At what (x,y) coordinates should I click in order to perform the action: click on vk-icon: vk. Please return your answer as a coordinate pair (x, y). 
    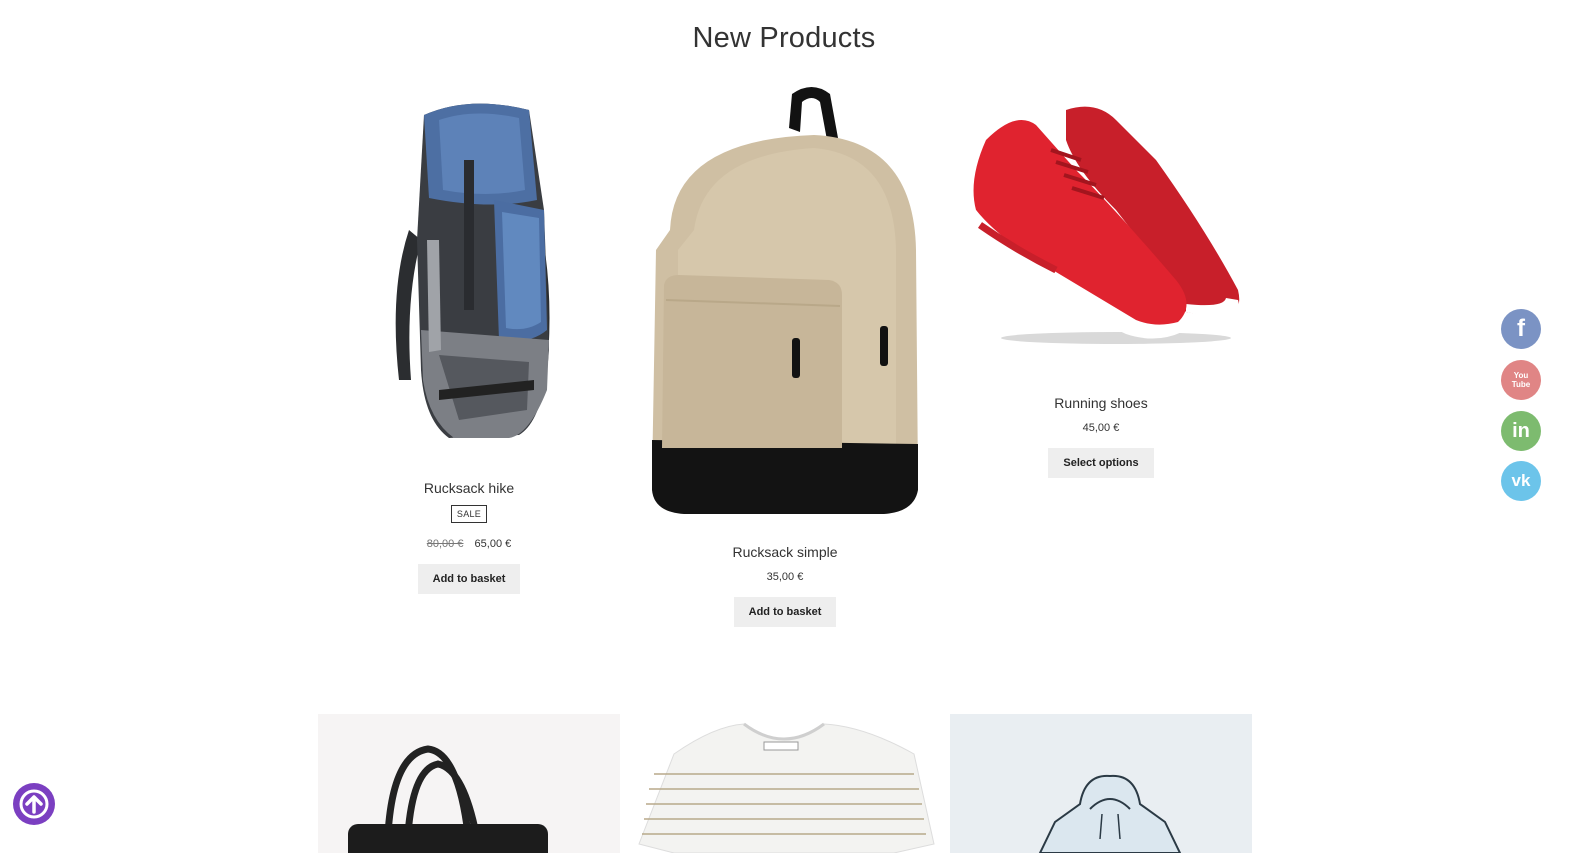
    Looking at the image, I should click on (1521, 481).